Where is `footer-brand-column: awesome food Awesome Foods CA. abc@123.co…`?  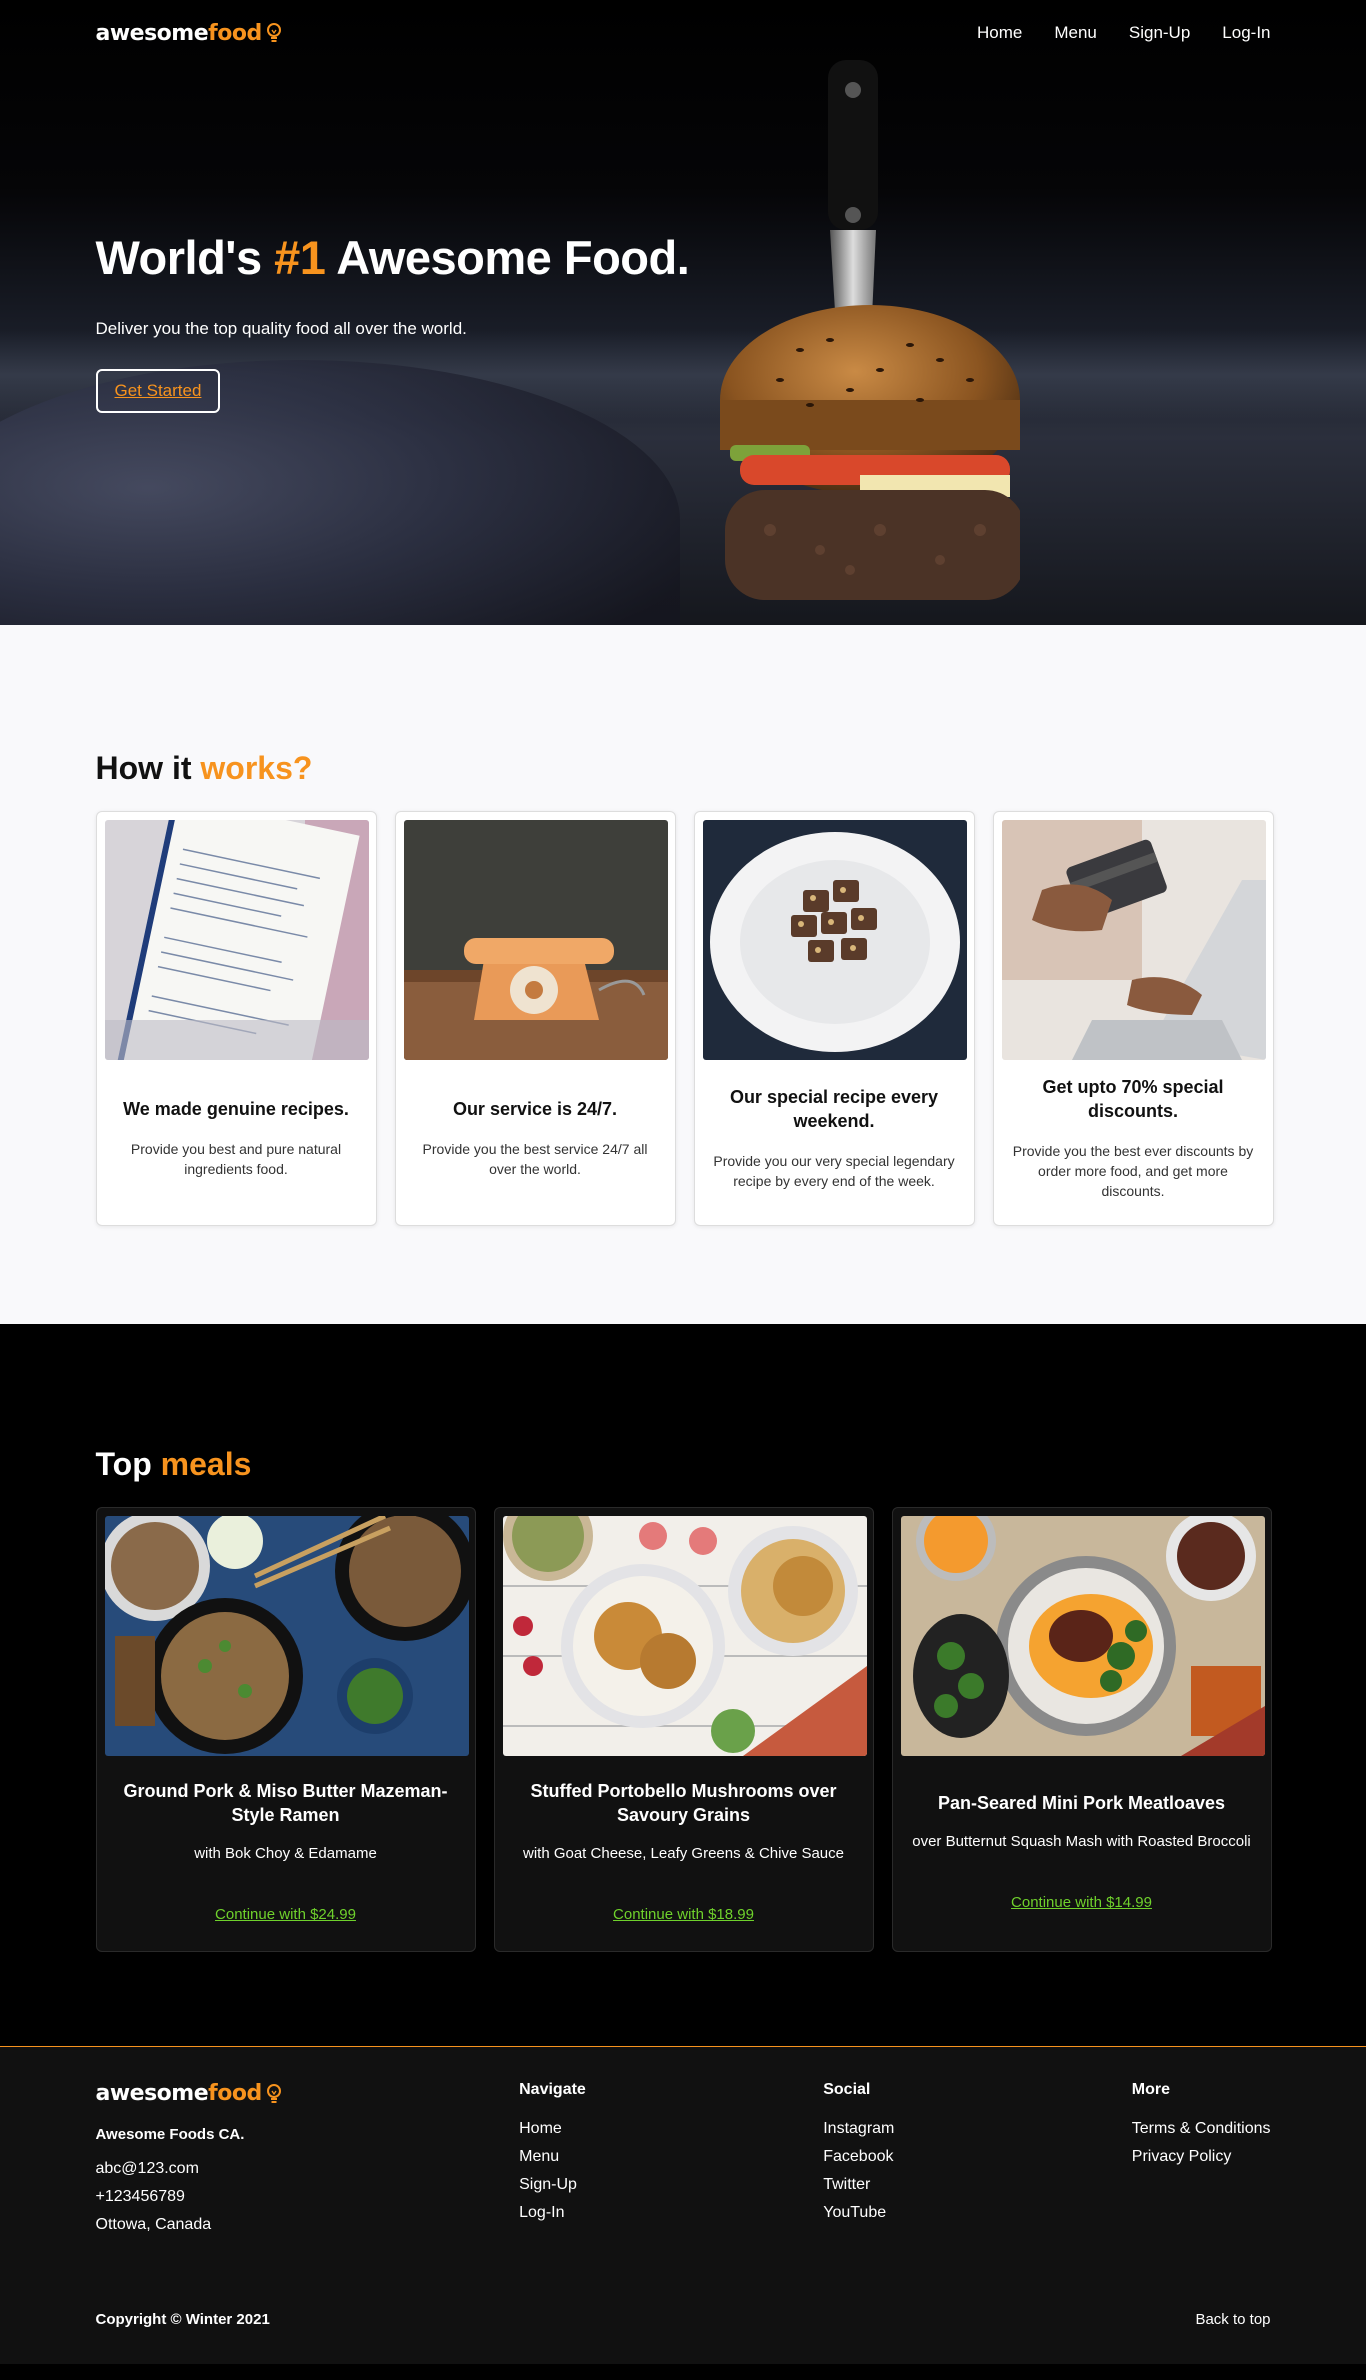
footer-brand-column: awesome food Awesome Foods CA. abc@123.co… is located at coordinates (189, 2160).